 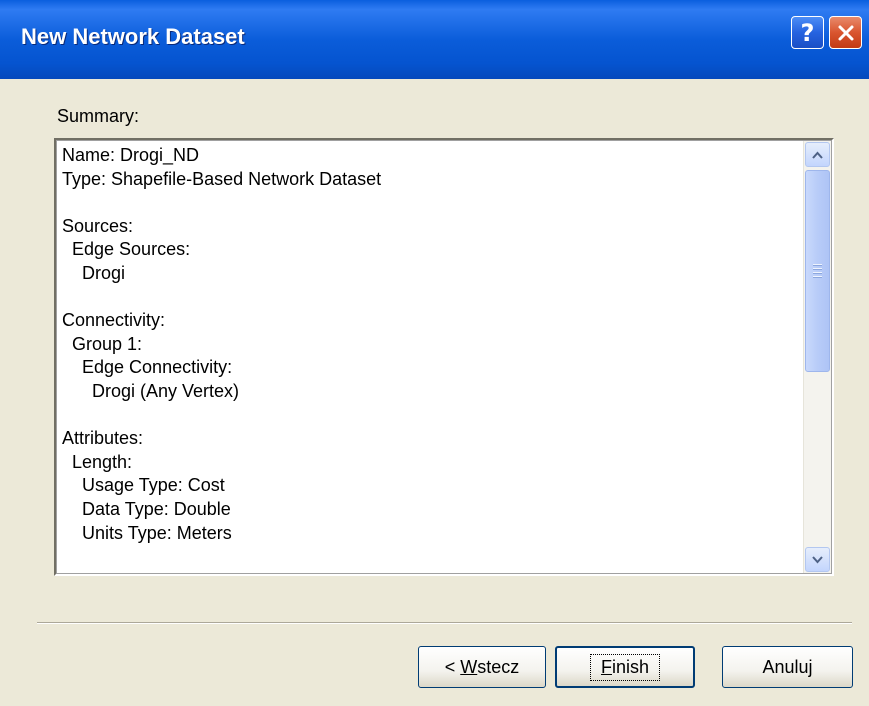 I want to click on close-button, so click(x=845, y=32).